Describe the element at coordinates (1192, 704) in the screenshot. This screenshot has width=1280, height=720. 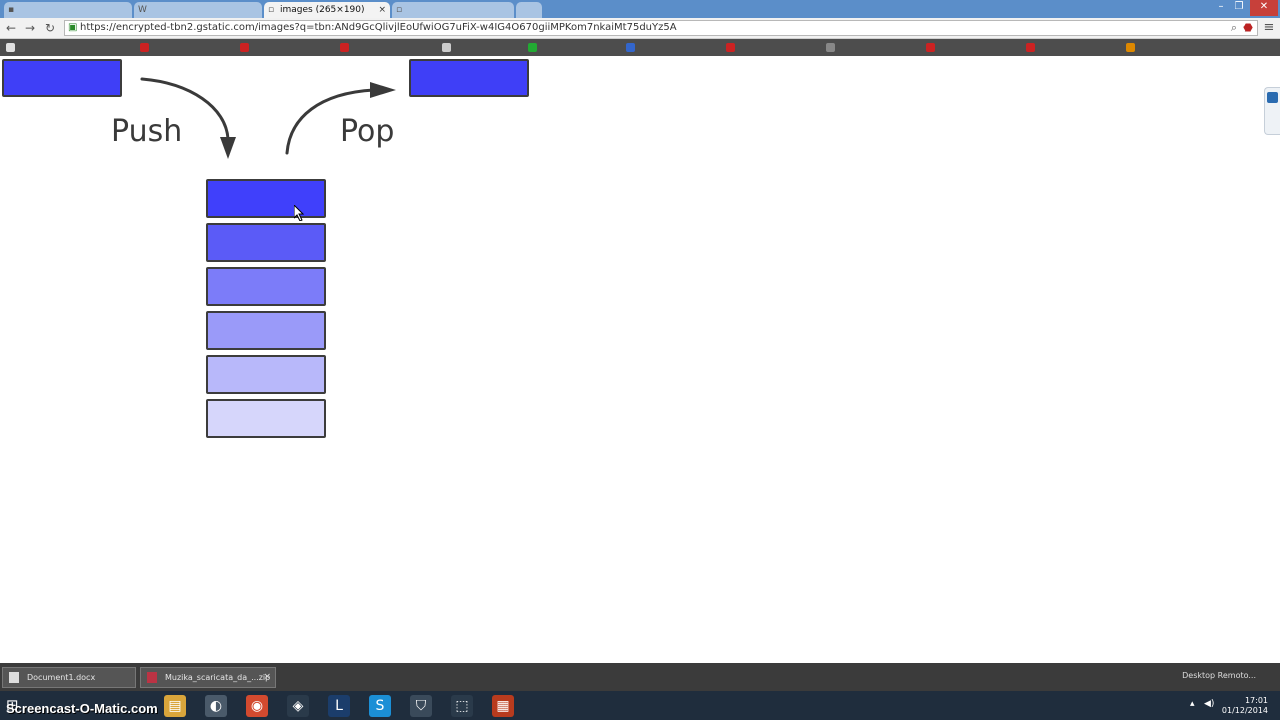
I see `tray-expand-icon: ▴` at that location.